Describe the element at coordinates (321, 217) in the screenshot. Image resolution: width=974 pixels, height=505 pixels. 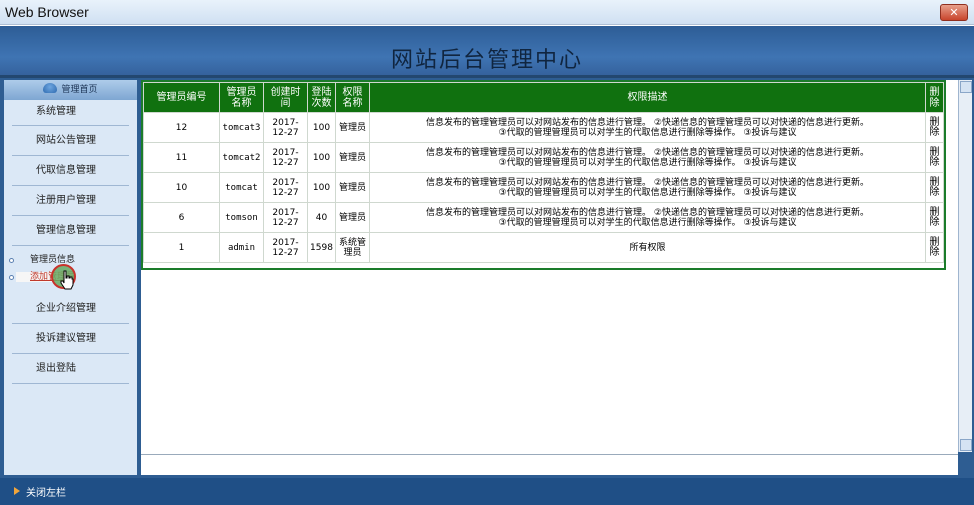
I see `cell-logins: 40` at that location.